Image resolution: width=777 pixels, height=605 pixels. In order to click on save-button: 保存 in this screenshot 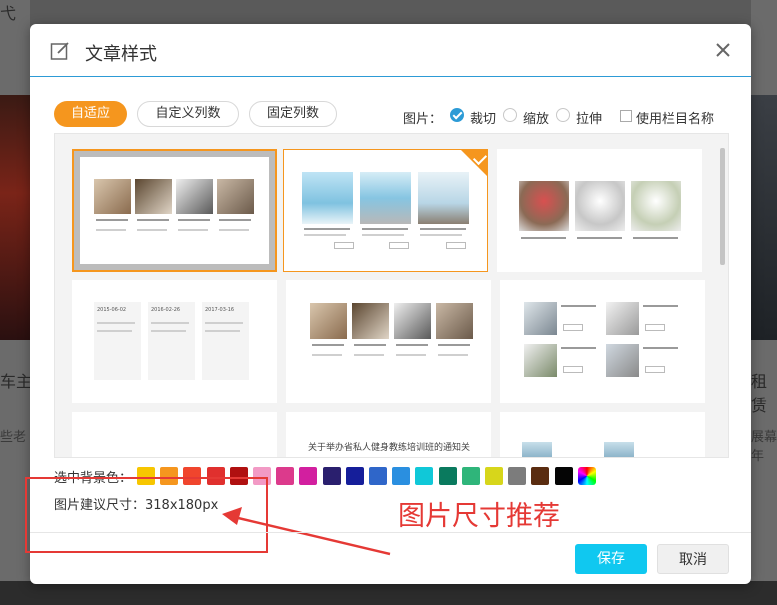, I will do `click(611, 559)`.